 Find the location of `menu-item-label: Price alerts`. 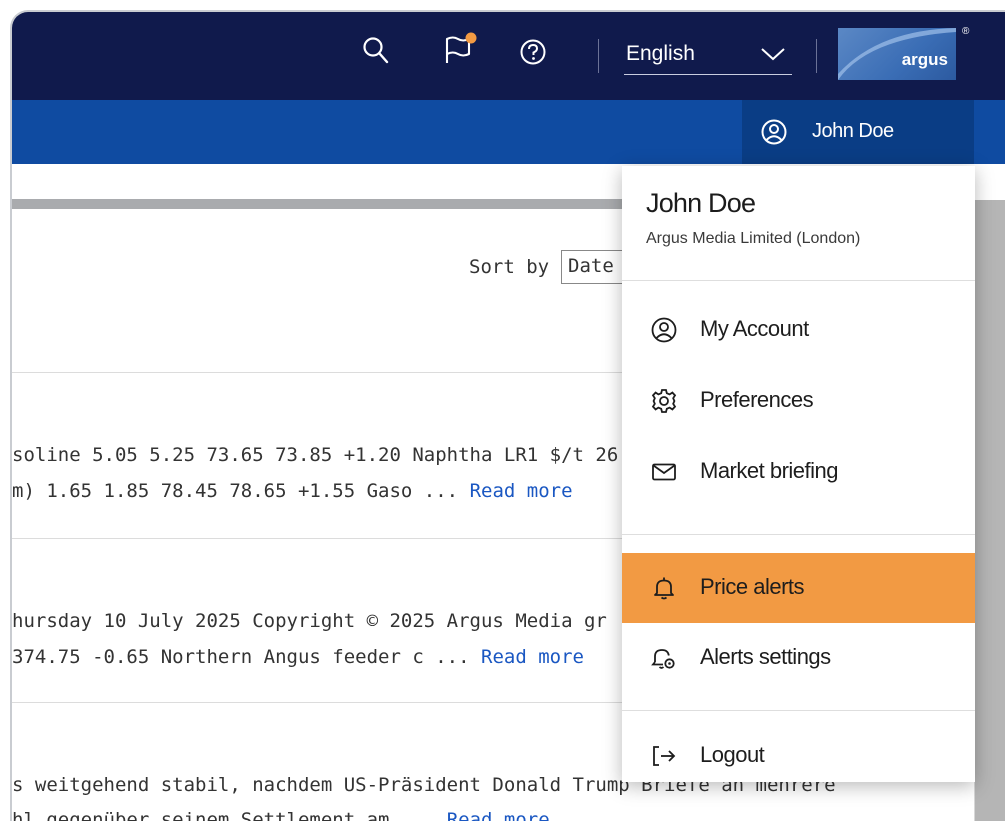

menu-item-label: Price alerts is located at coordinates (752, 586).